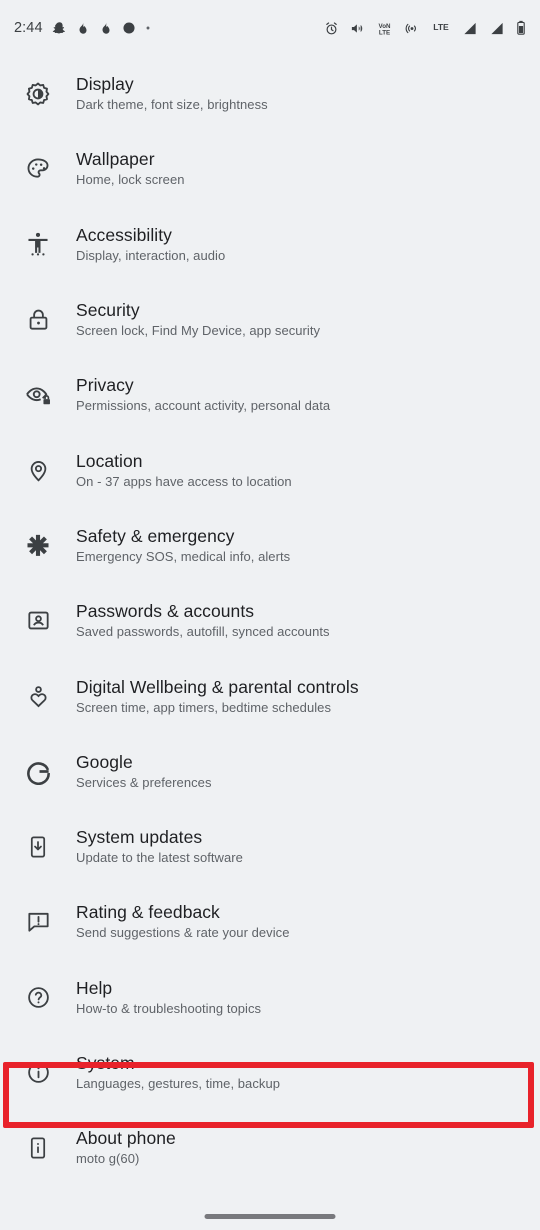  I want to click on settings-row-subtitle: Update to the latest software, so click(159, 858).